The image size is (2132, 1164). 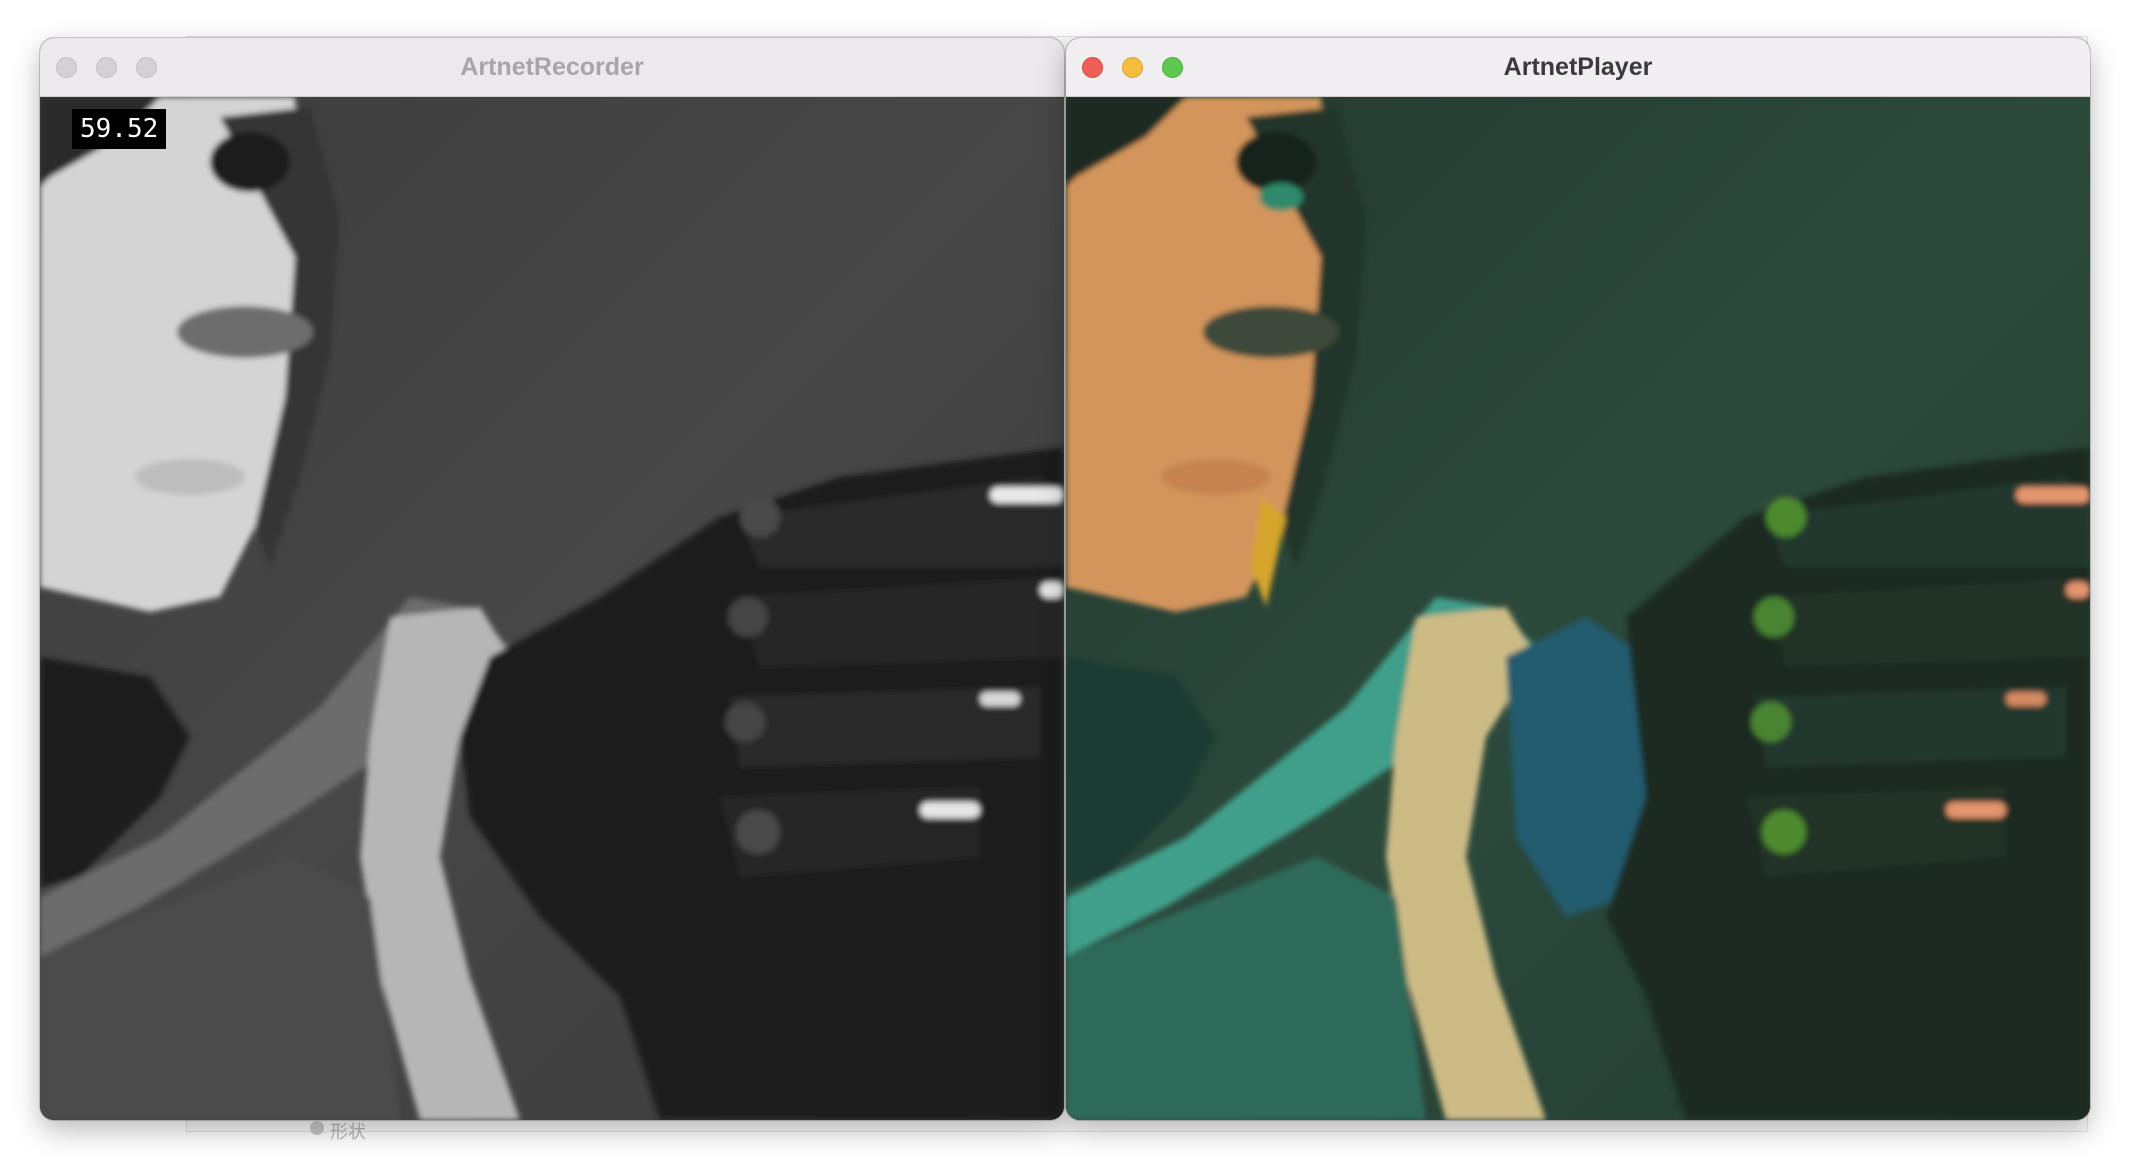 I want to click on titlebar: ArtnetPlayer, so click(x=1578, y=67).